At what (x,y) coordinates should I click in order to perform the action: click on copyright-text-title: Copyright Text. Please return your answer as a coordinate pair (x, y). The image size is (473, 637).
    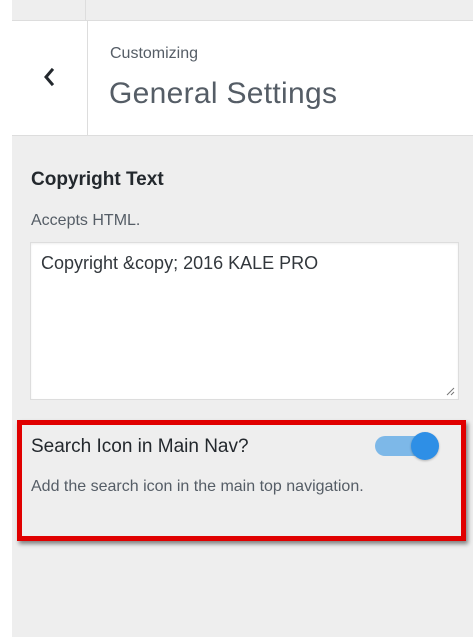
    Looking at the image, I should click on (97, 179).